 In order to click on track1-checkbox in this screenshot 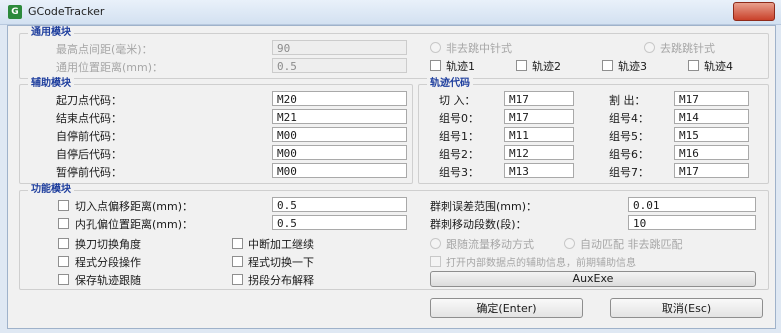, I will do `click(435, 65)`.